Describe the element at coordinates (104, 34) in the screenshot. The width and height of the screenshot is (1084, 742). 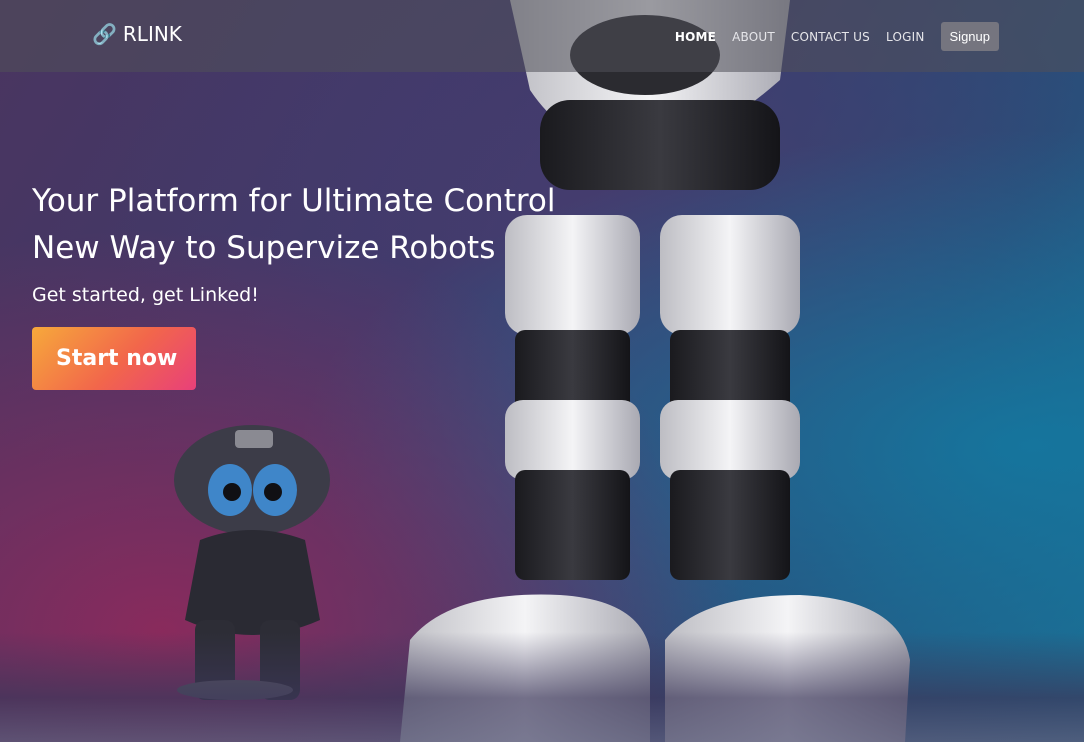
I see `link-icon: 🔗` at that location.